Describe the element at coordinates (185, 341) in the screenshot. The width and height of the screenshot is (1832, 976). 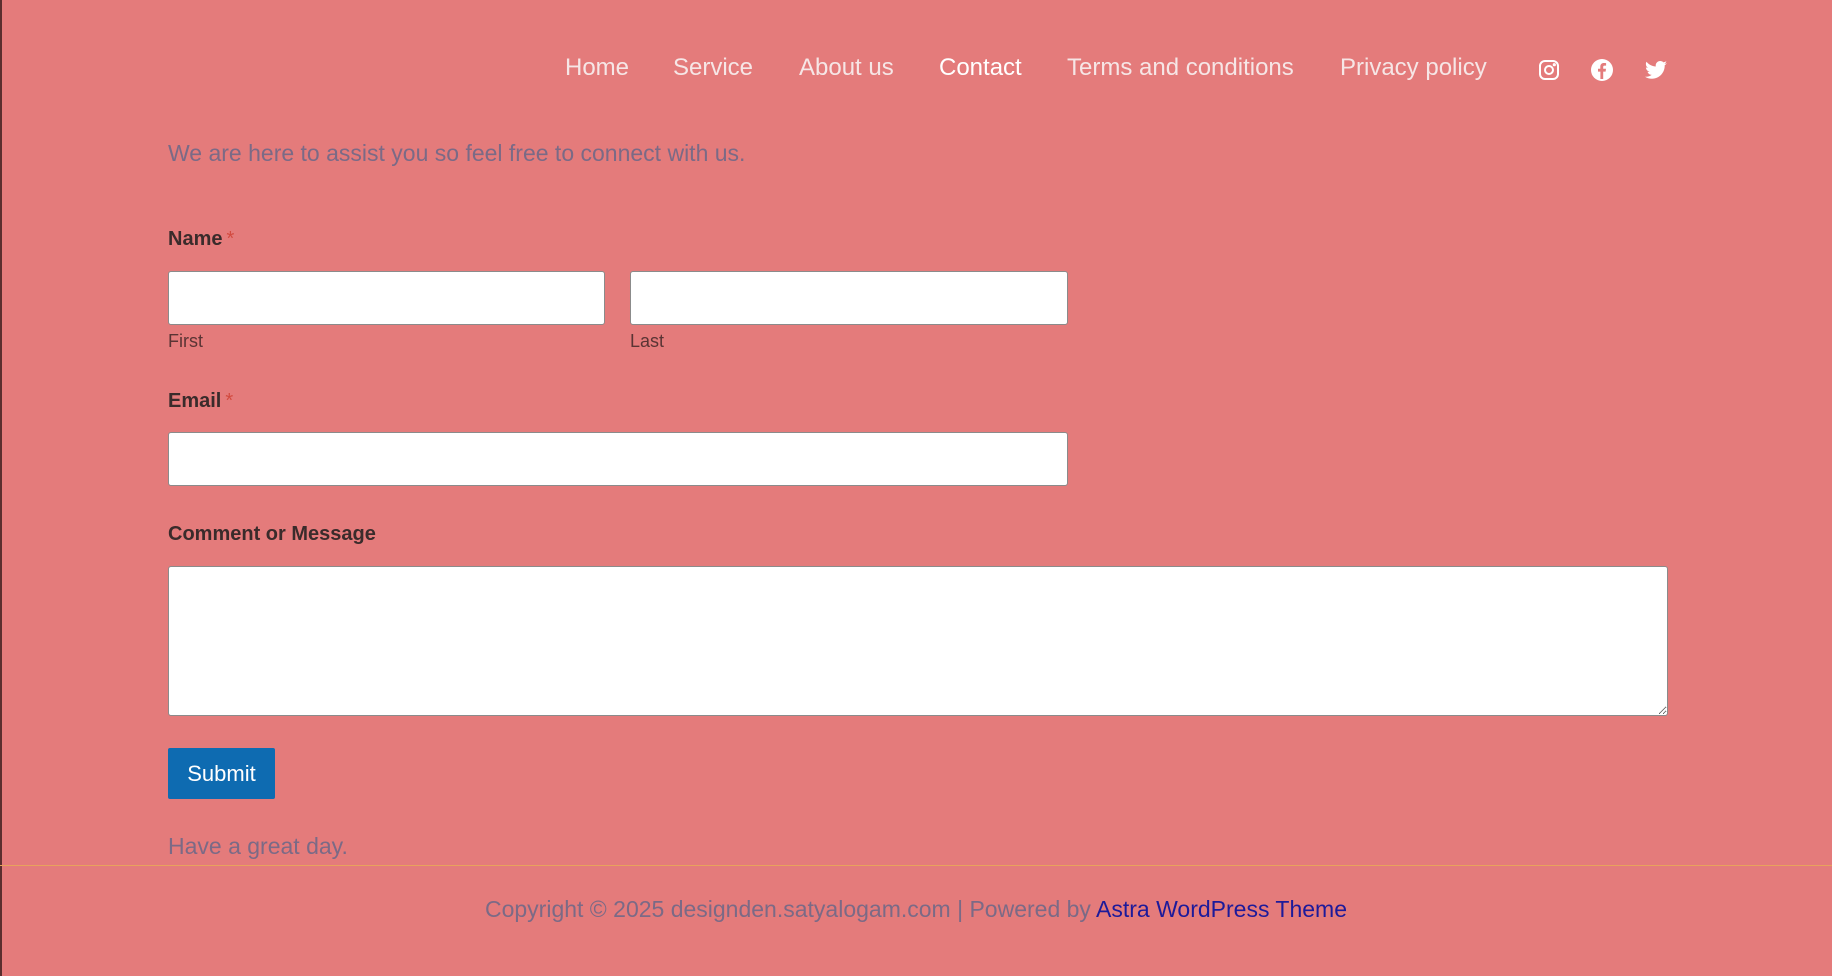
I see `first-sublabel: First` at that location.